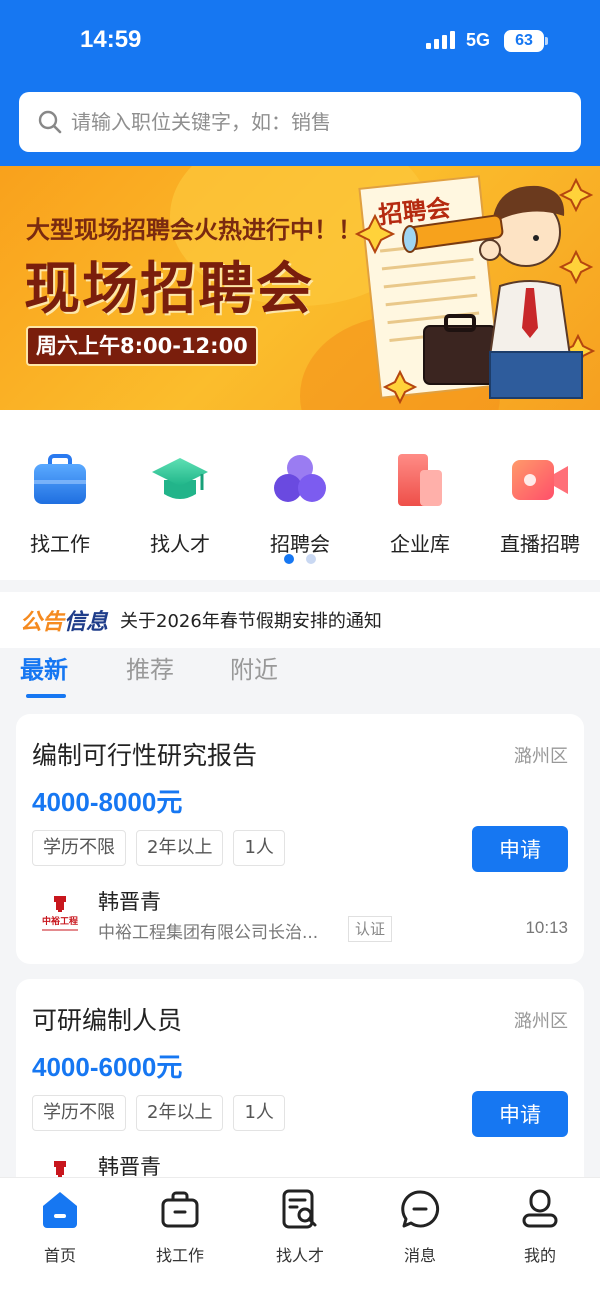 This screenshot has height=1299, width=600. Describe the element at coordinates (50, 122) in the screenshot. I see `search-icon` at that location.